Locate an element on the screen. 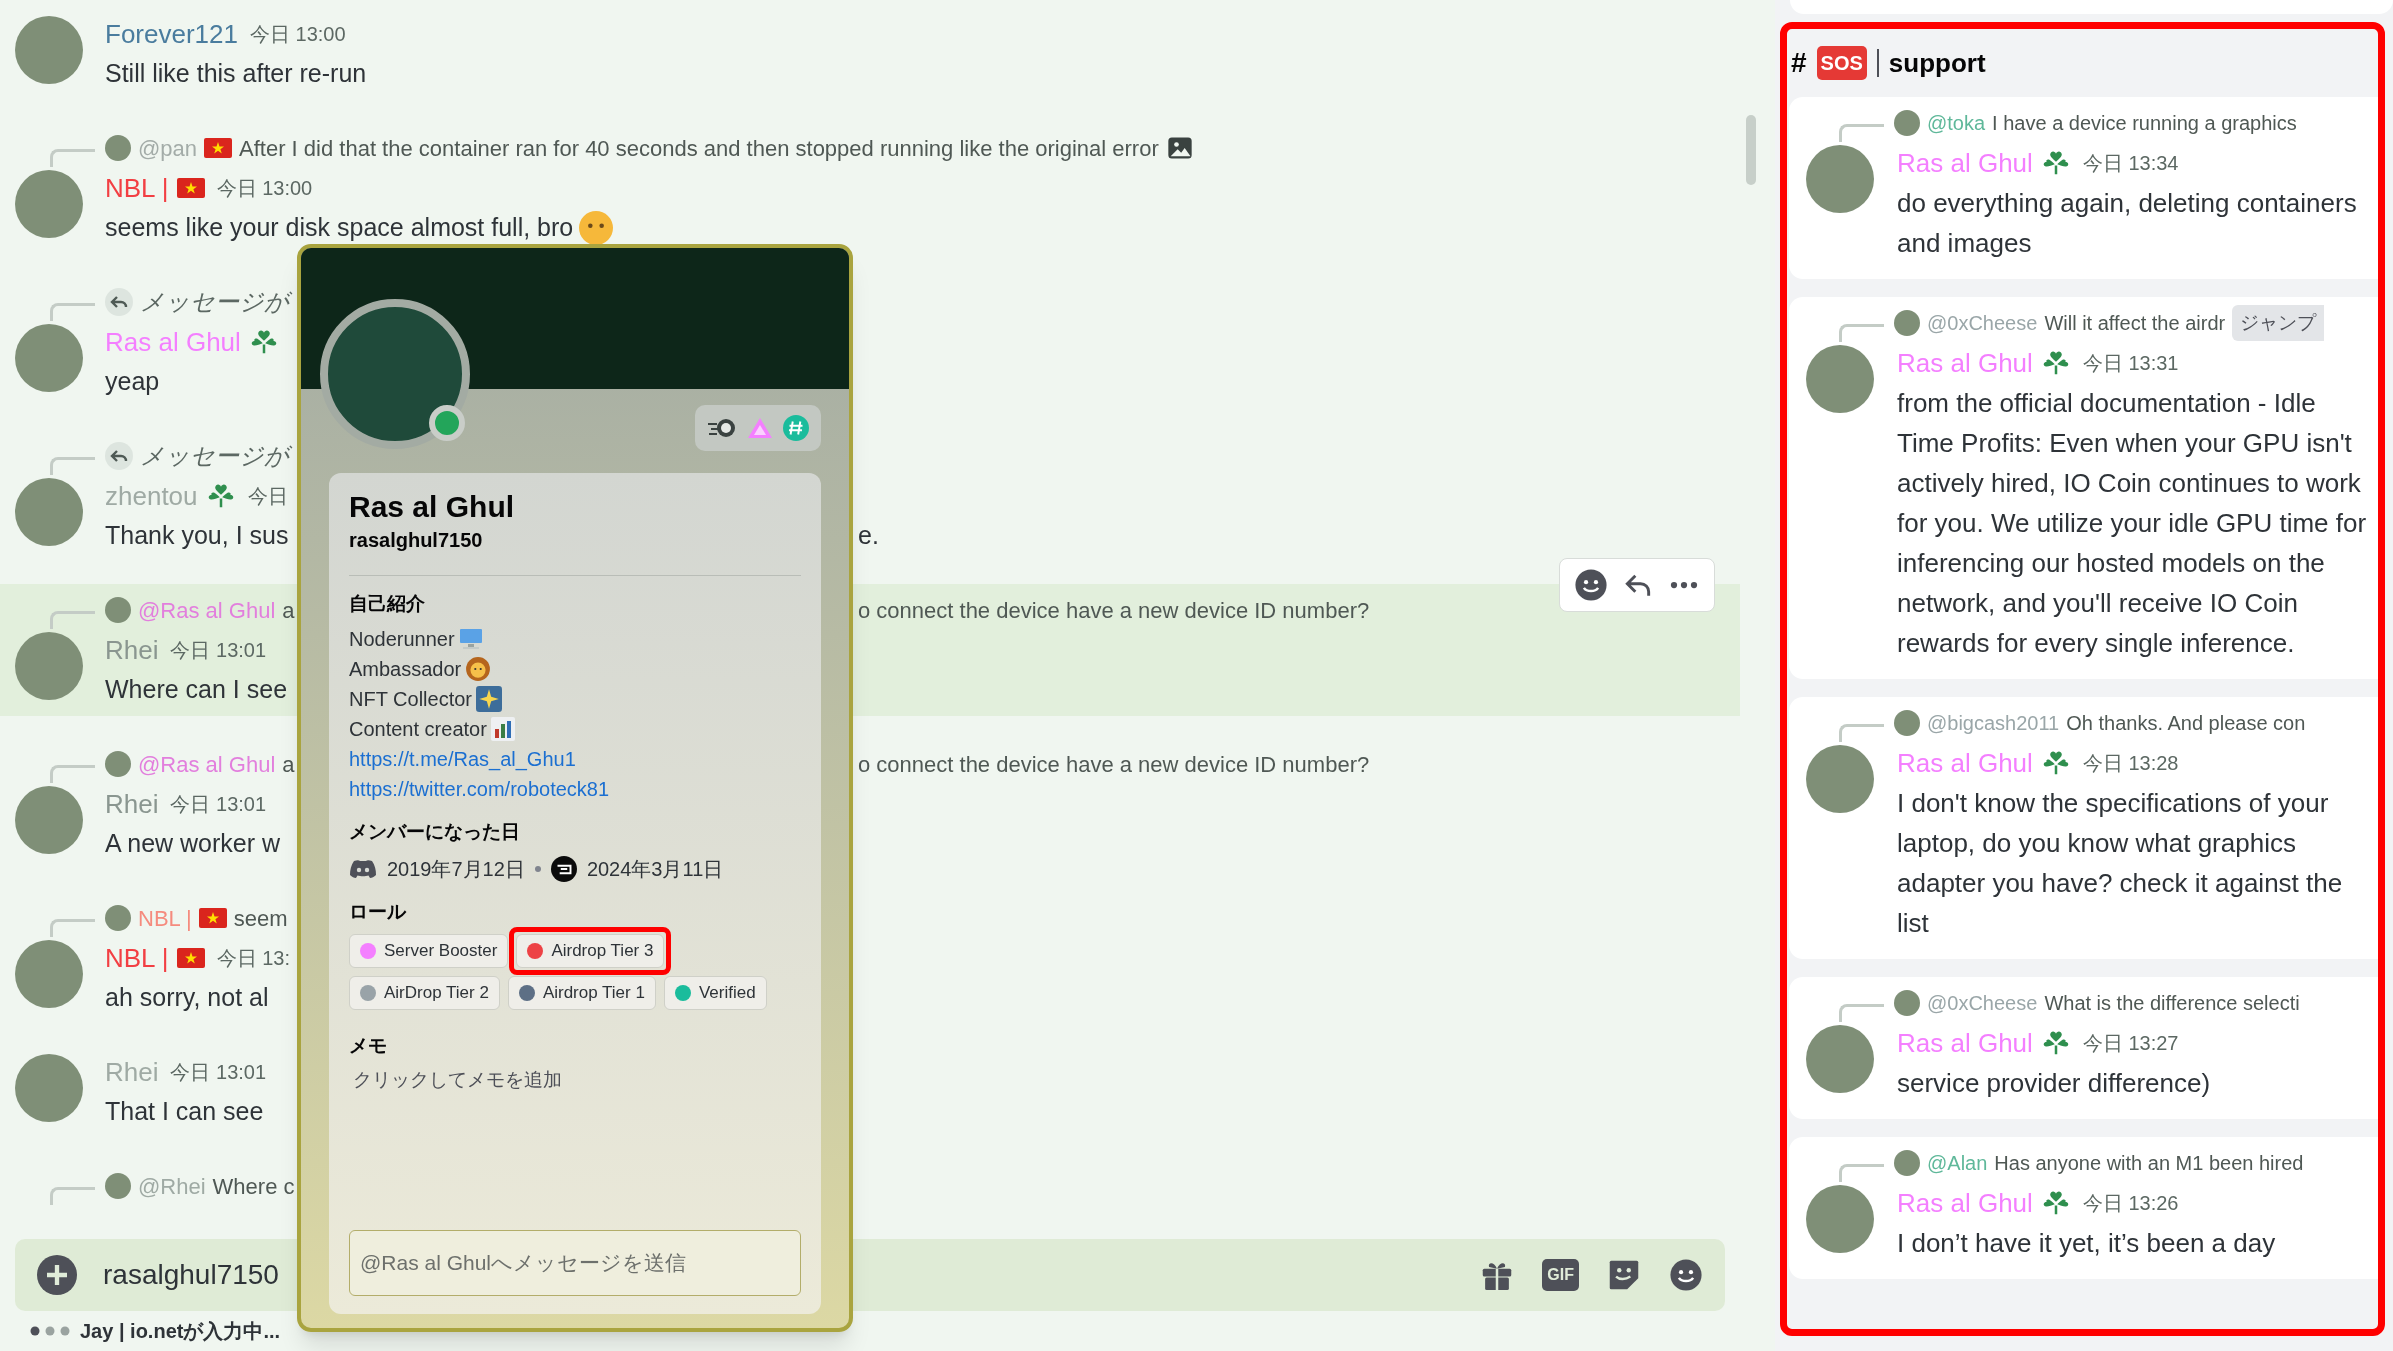  reply-mention: @toka is located at coordinates (1956, 123).